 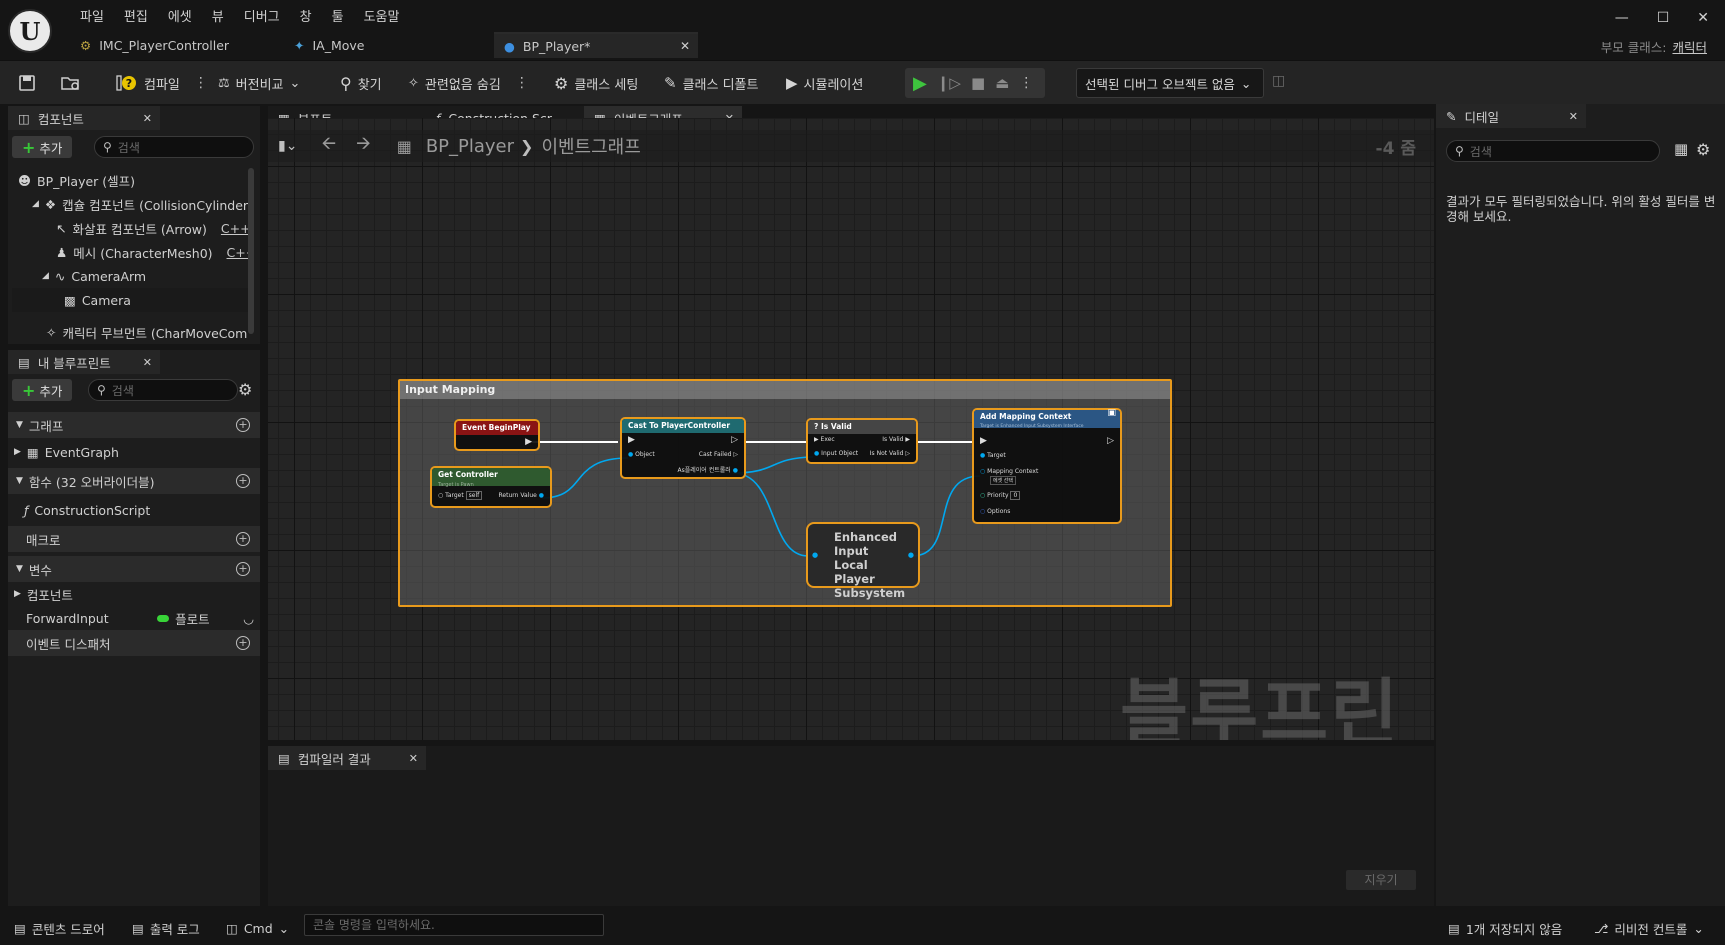 What do you see at coordinates (815, 555) in the screenshot?
I see `in-pin-icon: ●` at bounding box center [815, 555].